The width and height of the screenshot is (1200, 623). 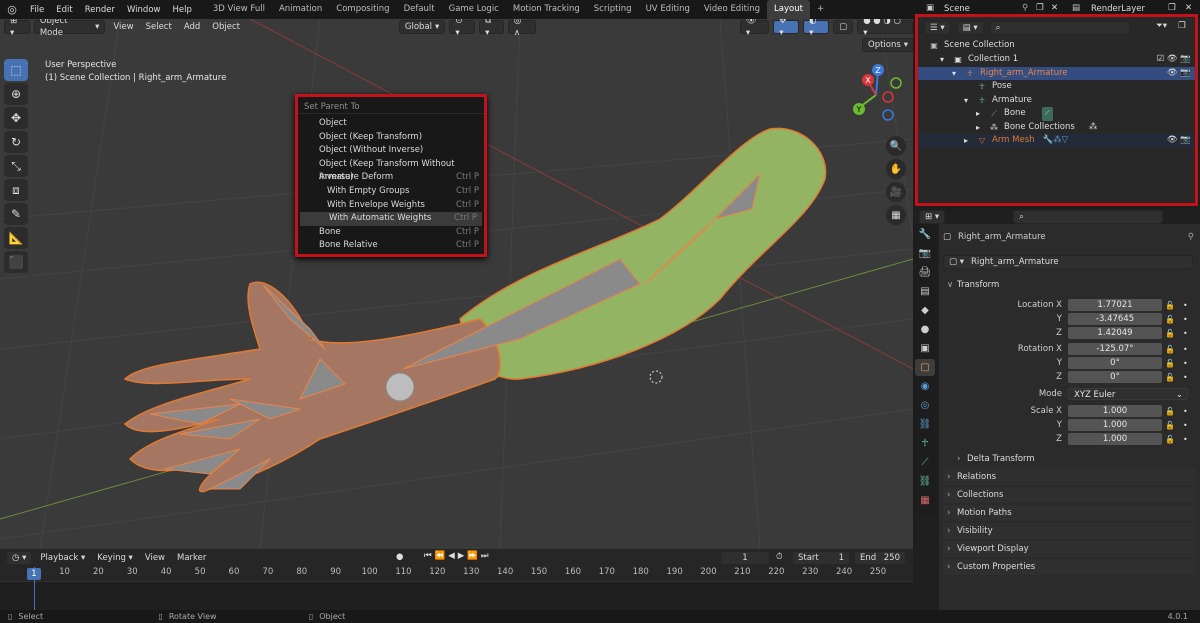 What do you see at coordinates (474, 9) in the screenshot?
I see `tab-game-logic: Game Logic` at bounding box center [474, 9].